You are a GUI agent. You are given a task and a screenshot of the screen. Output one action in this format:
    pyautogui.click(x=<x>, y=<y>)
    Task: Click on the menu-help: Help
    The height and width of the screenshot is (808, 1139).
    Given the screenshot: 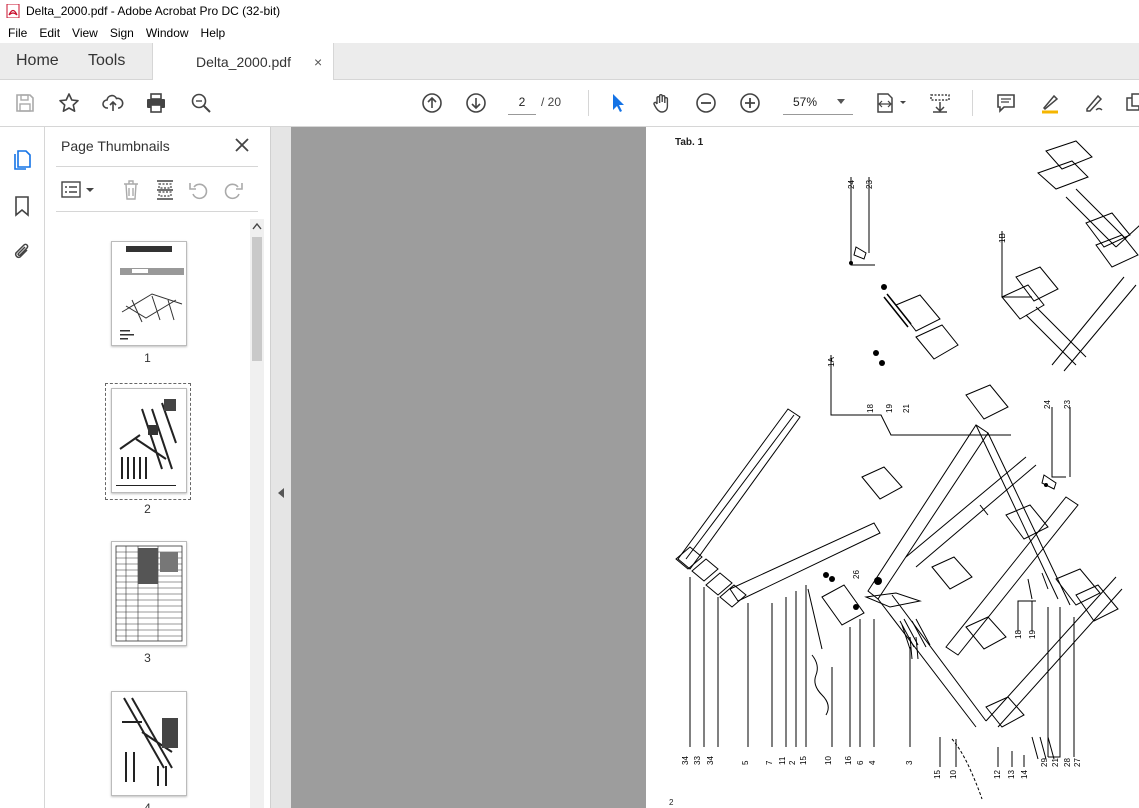 What is the action you would take?
    pyautogui.click(x=213, y=33)
    